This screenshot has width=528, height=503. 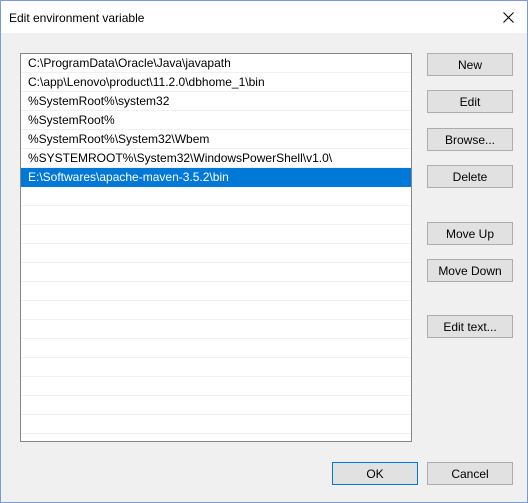 I want to click on title-bar: Edit environment variable, so click(x=264, y=17).